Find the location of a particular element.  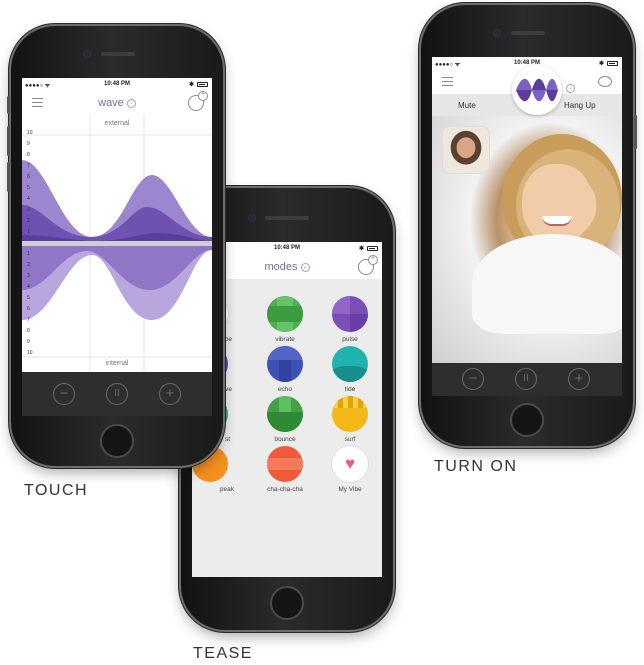

echo-icon is located at coordinates (285, 364).